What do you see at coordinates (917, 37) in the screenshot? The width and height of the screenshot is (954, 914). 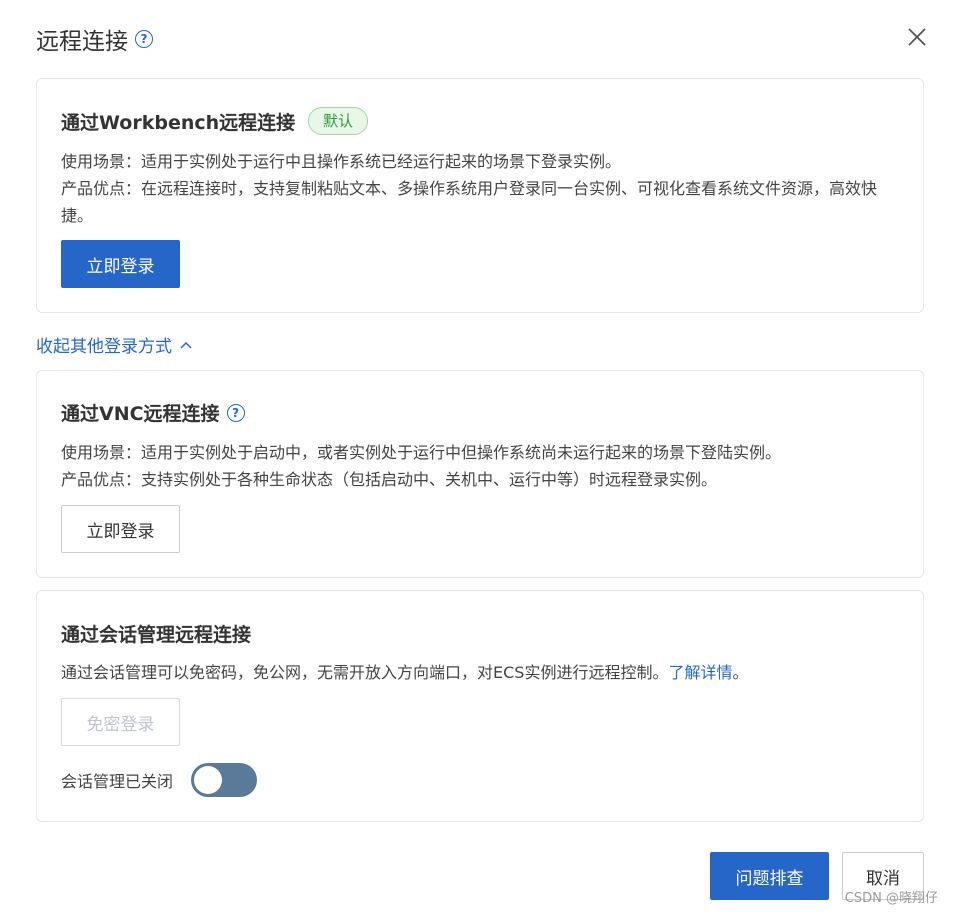 I see `close-icon` at bounding box center [917, 37].